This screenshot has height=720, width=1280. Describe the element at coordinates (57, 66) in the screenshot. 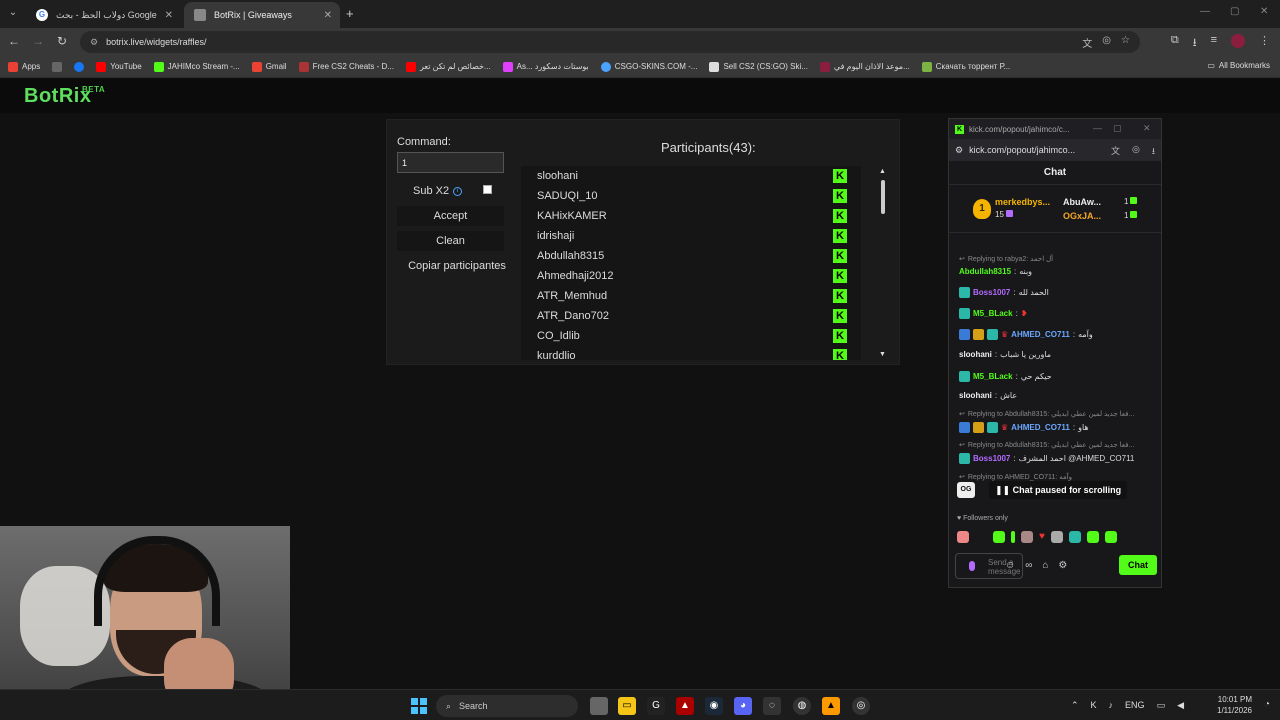

I see `bookmark-apps-grid` at that location.